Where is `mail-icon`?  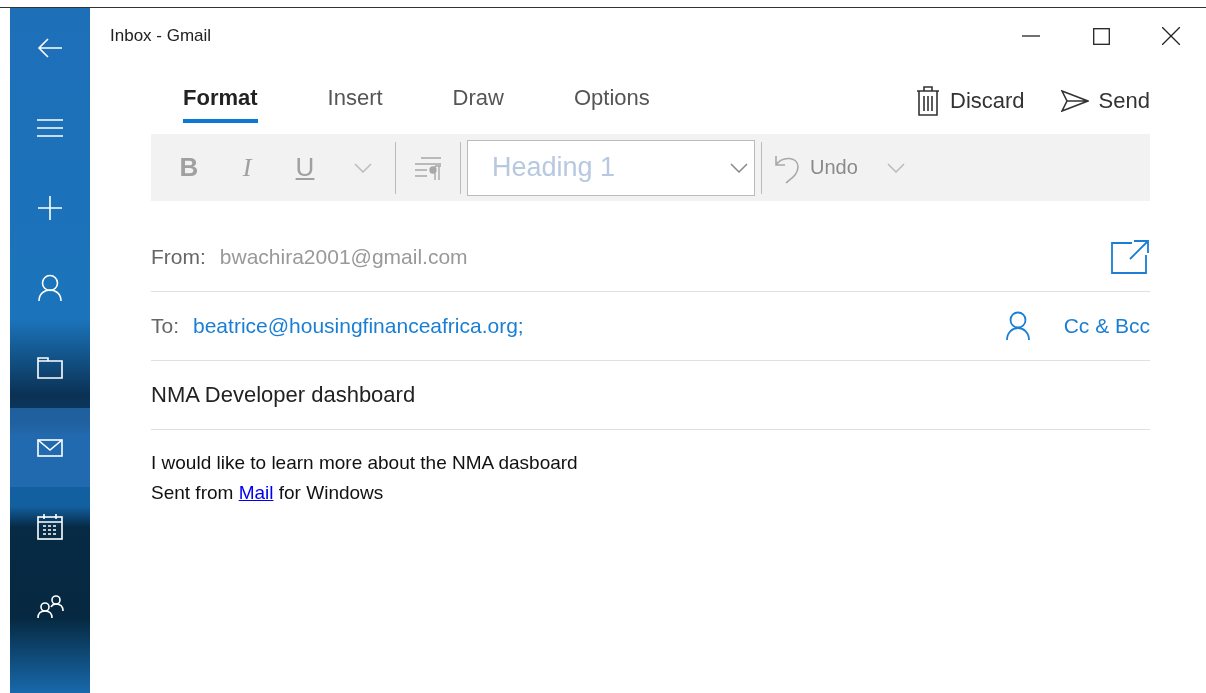 mail-icon is located at coordinates (50, 447).